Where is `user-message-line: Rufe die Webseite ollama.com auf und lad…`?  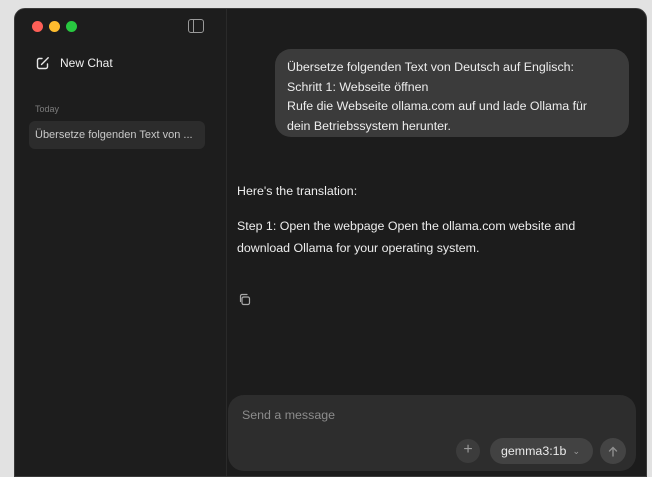 user-message-line: Rufe die Webseite ollama.com auf und lad… is located at coordinates (437, 106).